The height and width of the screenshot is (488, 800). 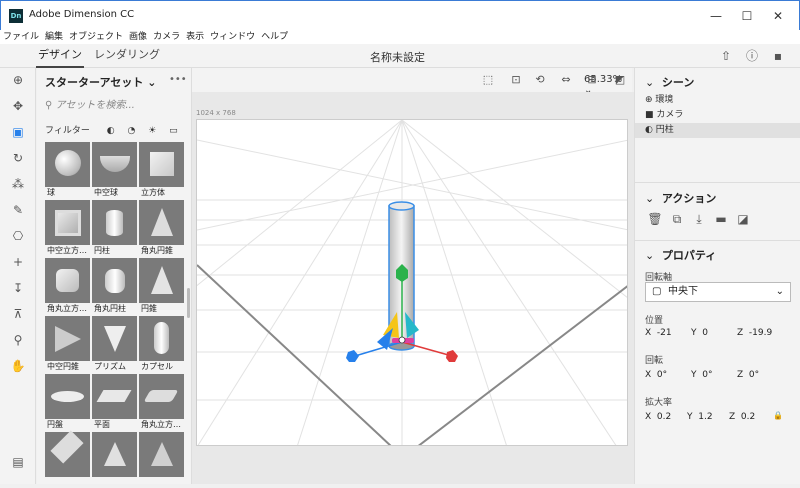 What do you see at coordinates (67, 459) in the screenshot?
I see `asset-diamond` at bounding box center [67, 459].